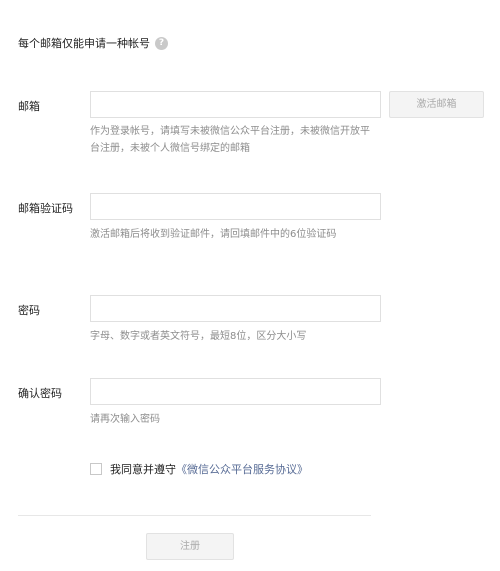  I want to click on password-input, so click(235, 308).